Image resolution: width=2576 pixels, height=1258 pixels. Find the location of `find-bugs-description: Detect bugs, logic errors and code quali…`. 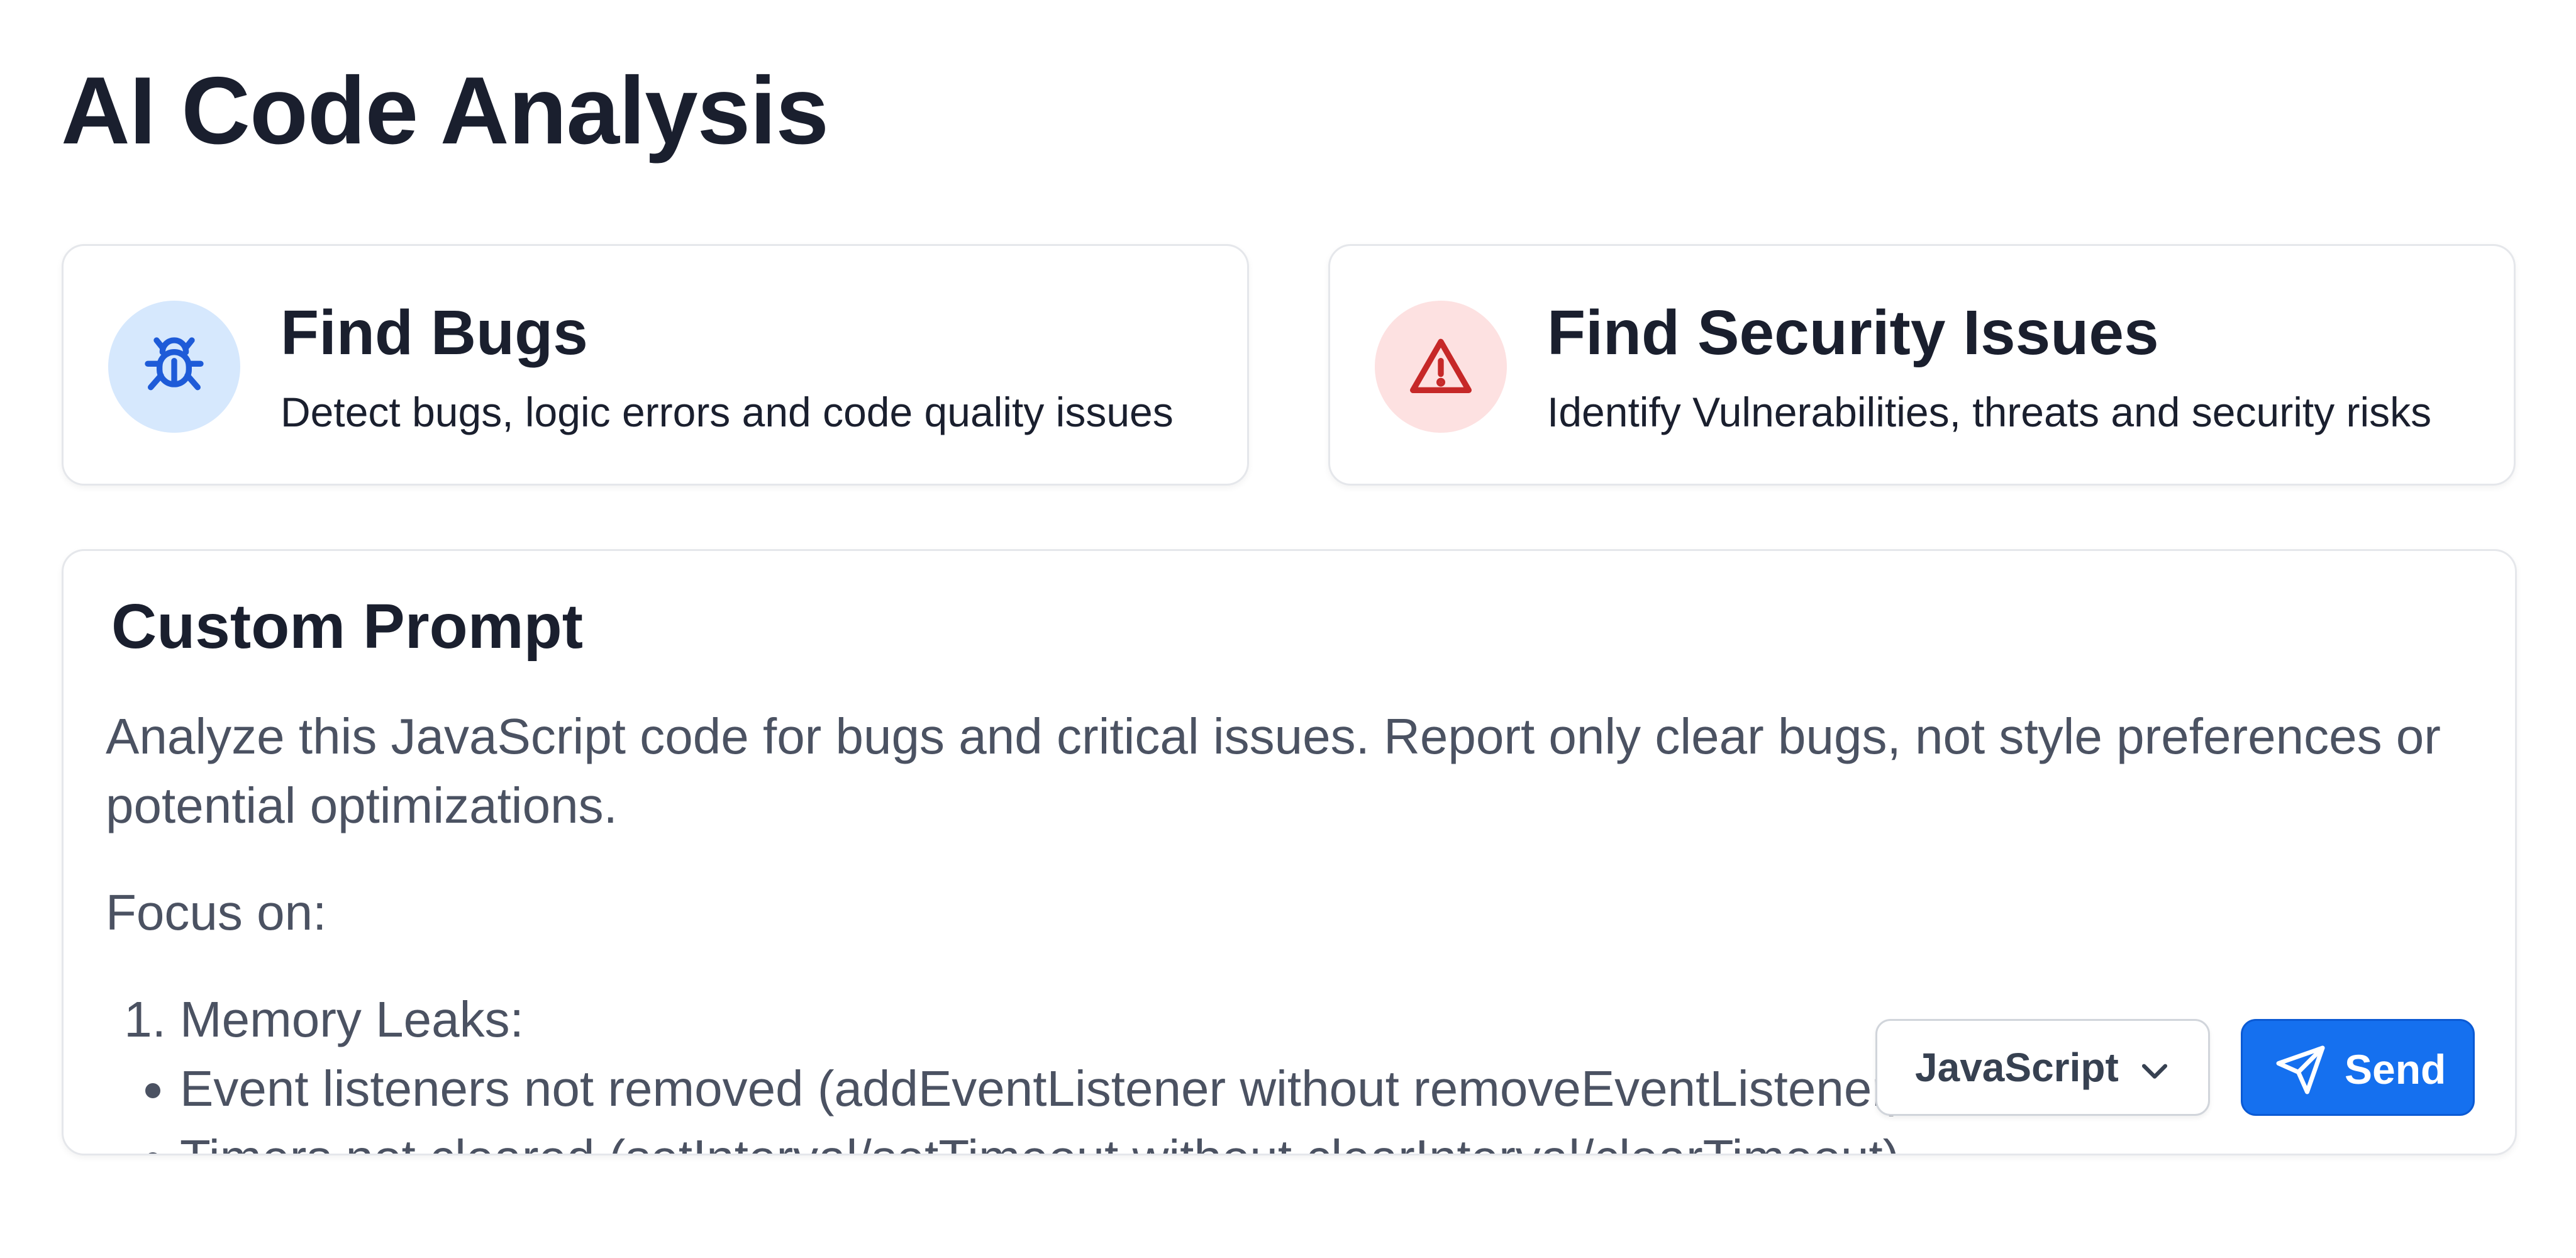

find-bugs-description: Detect bugs, logic errors and code quali… is located at coordinates (727, 412).